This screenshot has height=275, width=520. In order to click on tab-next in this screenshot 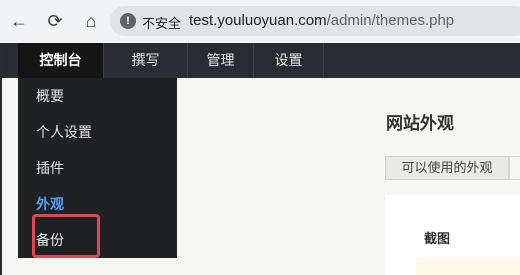, I will do `click(514, 168)`.